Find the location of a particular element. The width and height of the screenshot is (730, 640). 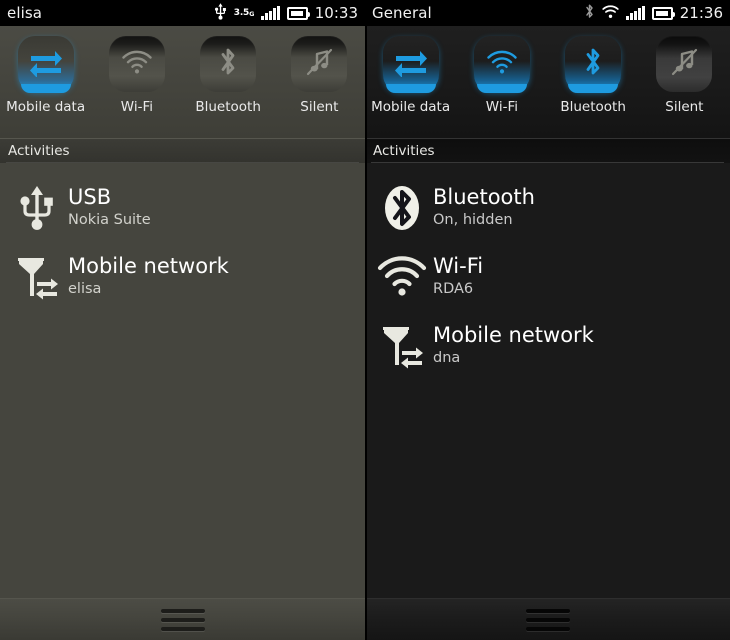

list-item-text: Mobile network dna is located at coordinates (513, 345).